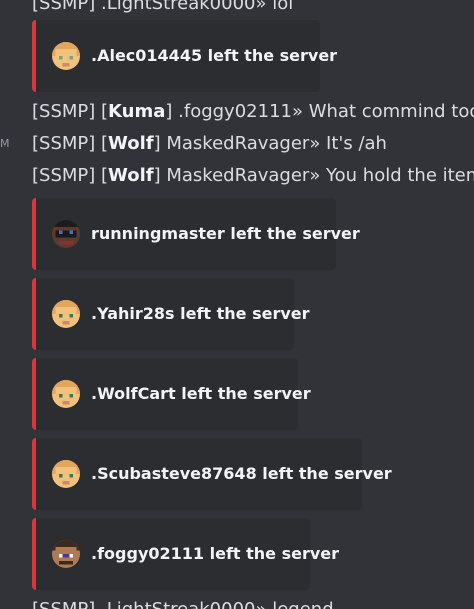 The width and height of the screenshot is (474, 609). I want to click on rank-tag: Kuma, so click(137, 111).